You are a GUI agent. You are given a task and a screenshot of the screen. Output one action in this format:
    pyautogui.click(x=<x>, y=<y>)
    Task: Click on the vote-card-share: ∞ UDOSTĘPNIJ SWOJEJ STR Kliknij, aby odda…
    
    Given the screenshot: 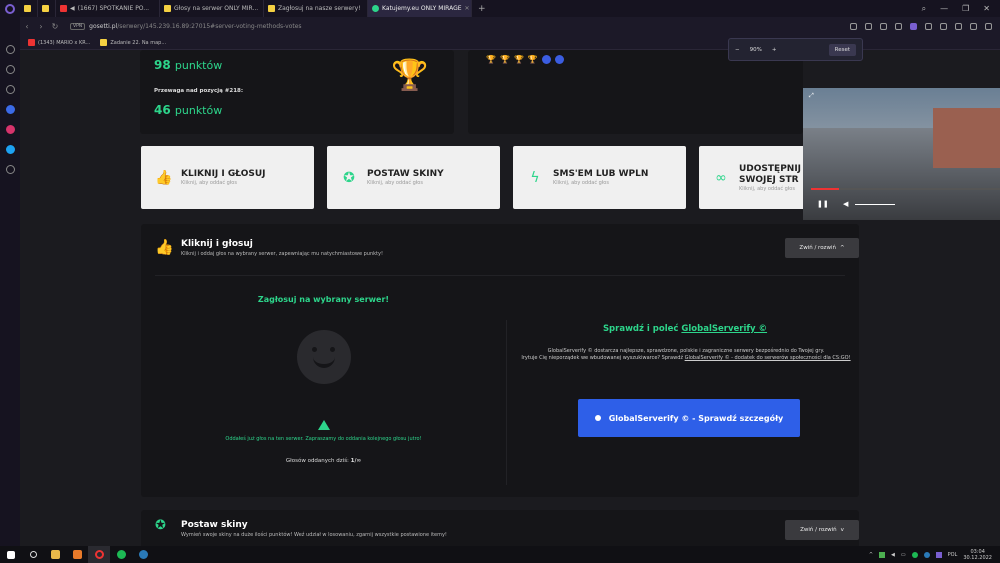 What is the action you would take?
    pyautogui.click(x=754, y=177)
    